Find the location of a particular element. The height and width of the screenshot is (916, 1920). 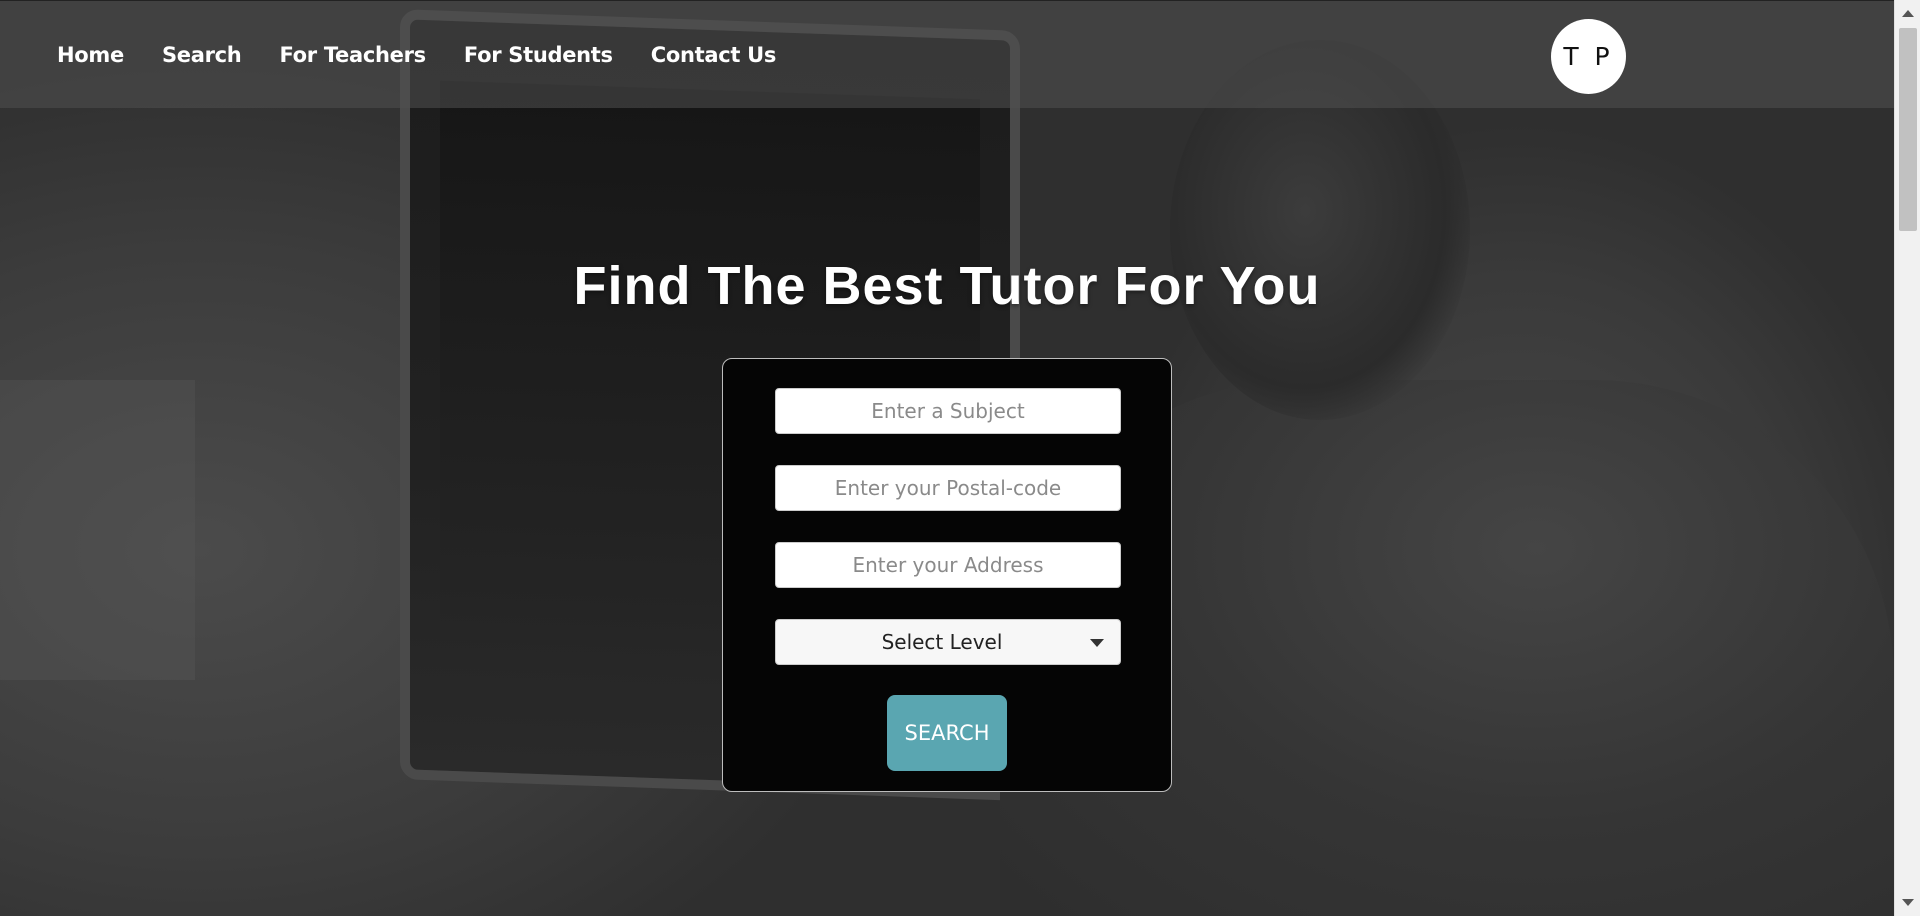

arrow-down-icon is located at coordinates (1908, 902).